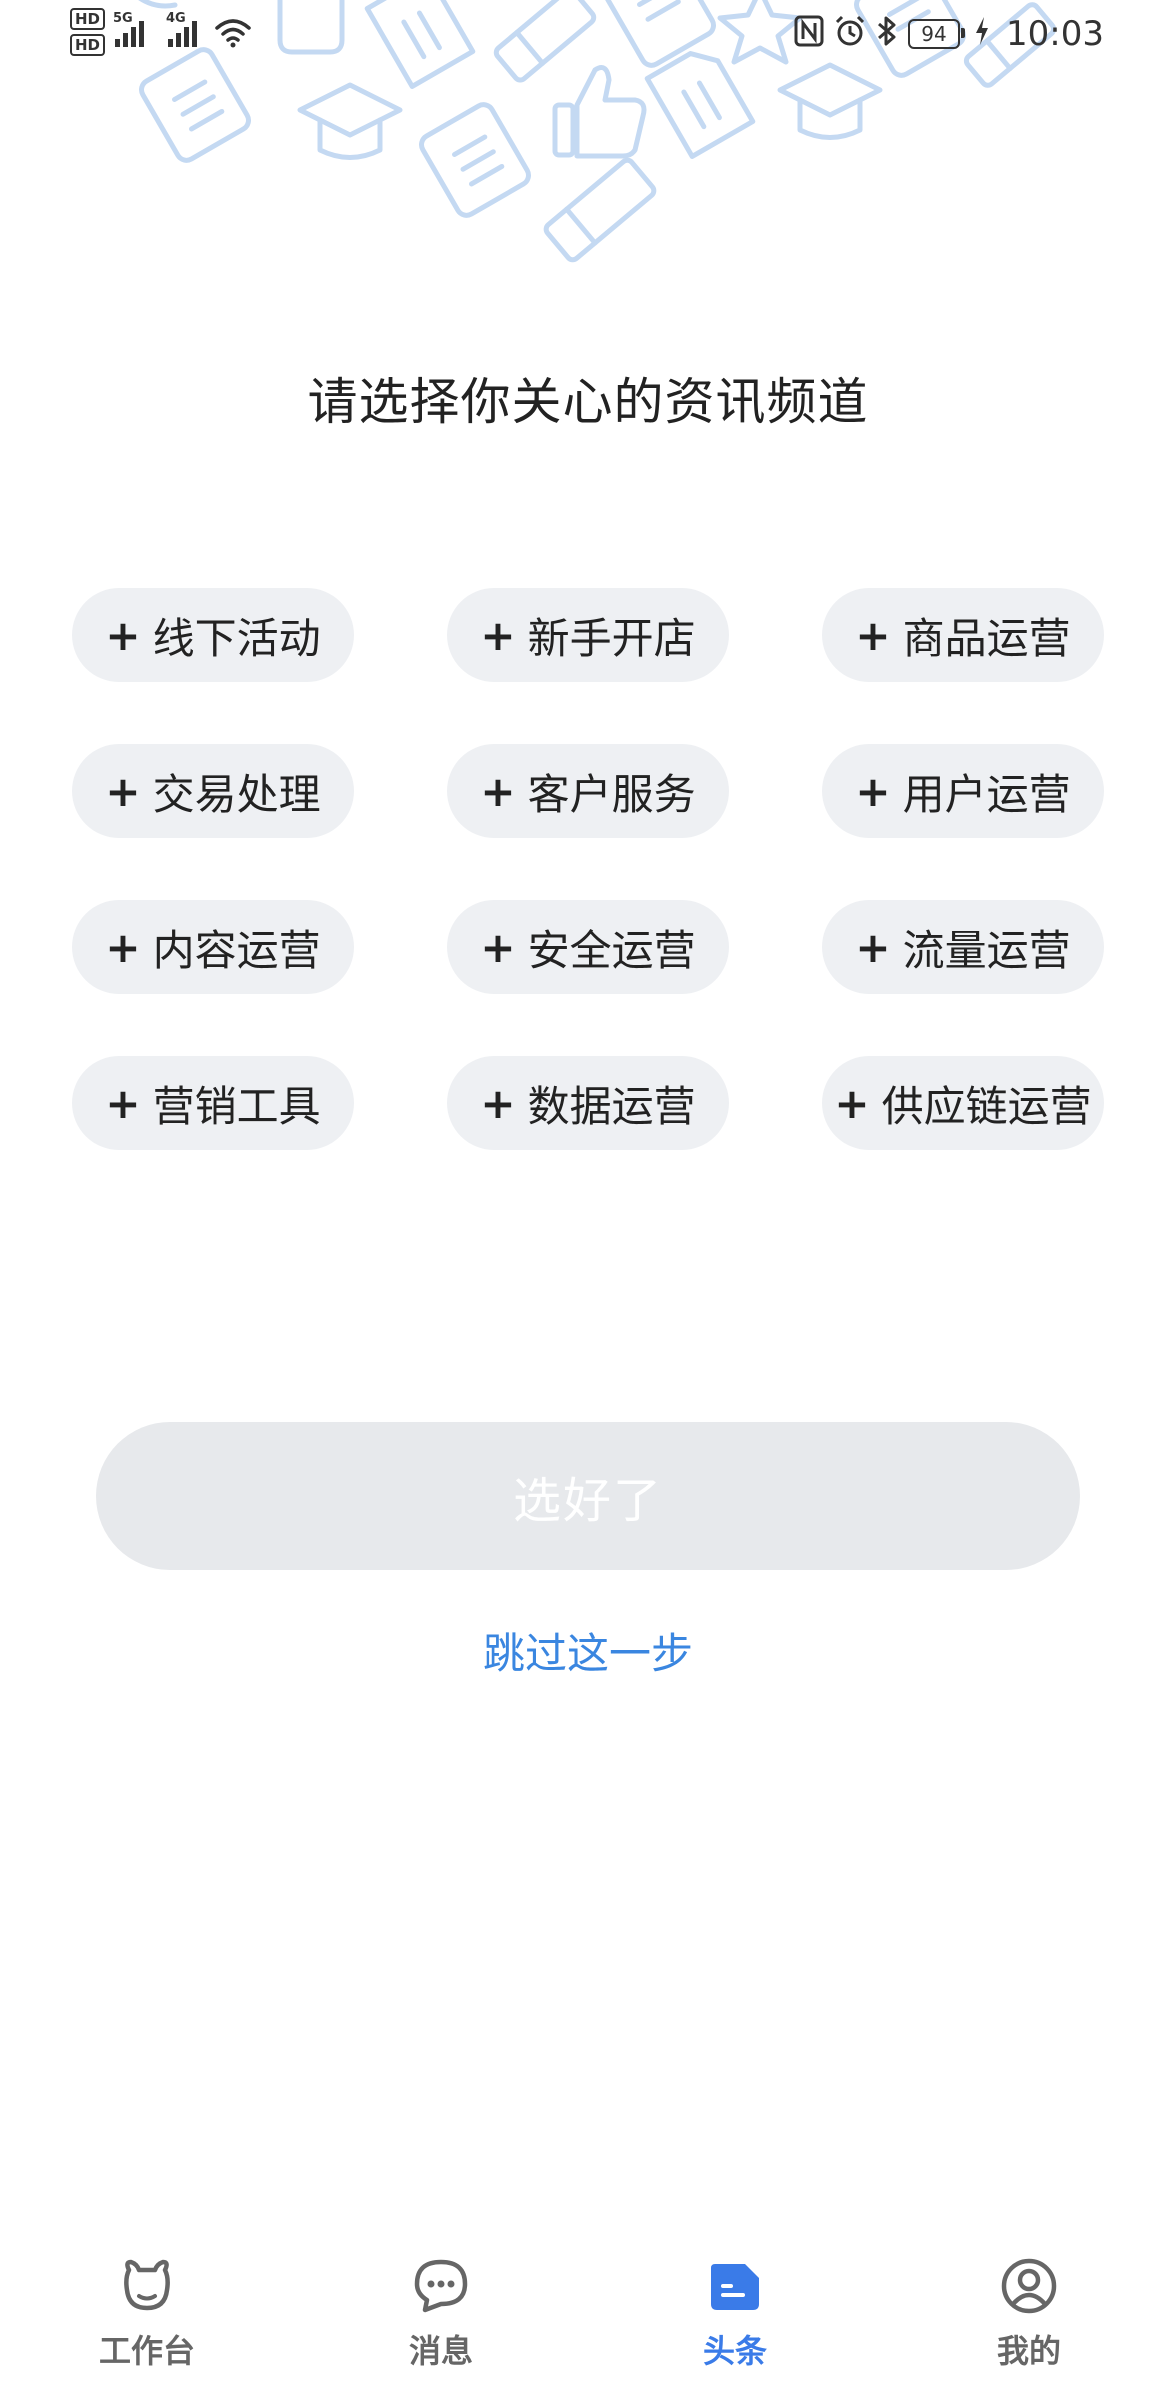 Image resolution: width=1176 pixels, height=2400 pixels. I want to click on chip-label: 流量运营, so click(986, 950).